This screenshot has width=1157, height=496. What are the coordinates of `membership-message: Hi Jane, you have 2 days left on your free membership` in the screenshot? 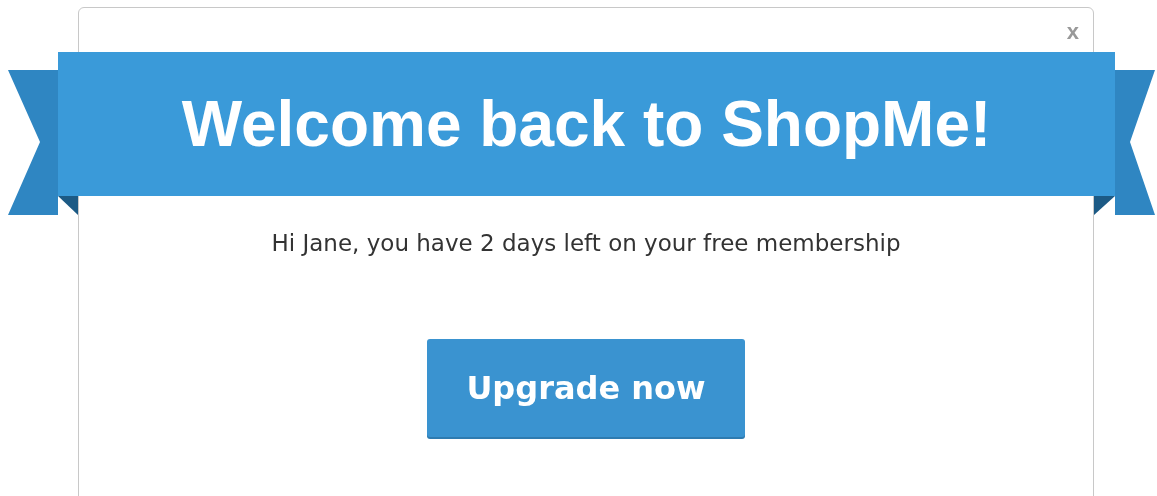 It's located at (586, 243).